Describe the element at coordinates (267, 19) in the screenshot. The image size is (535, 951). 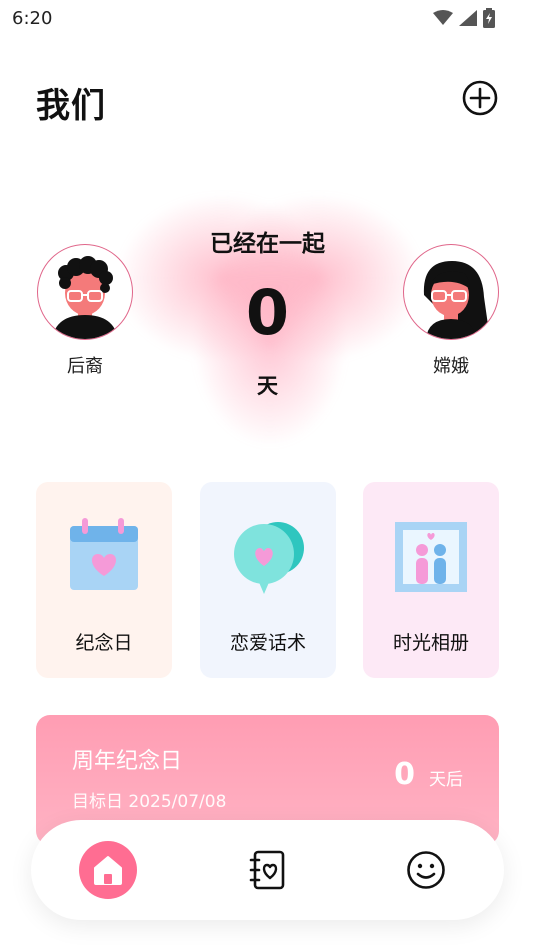
I see `status-bar: 6:20` at that location.